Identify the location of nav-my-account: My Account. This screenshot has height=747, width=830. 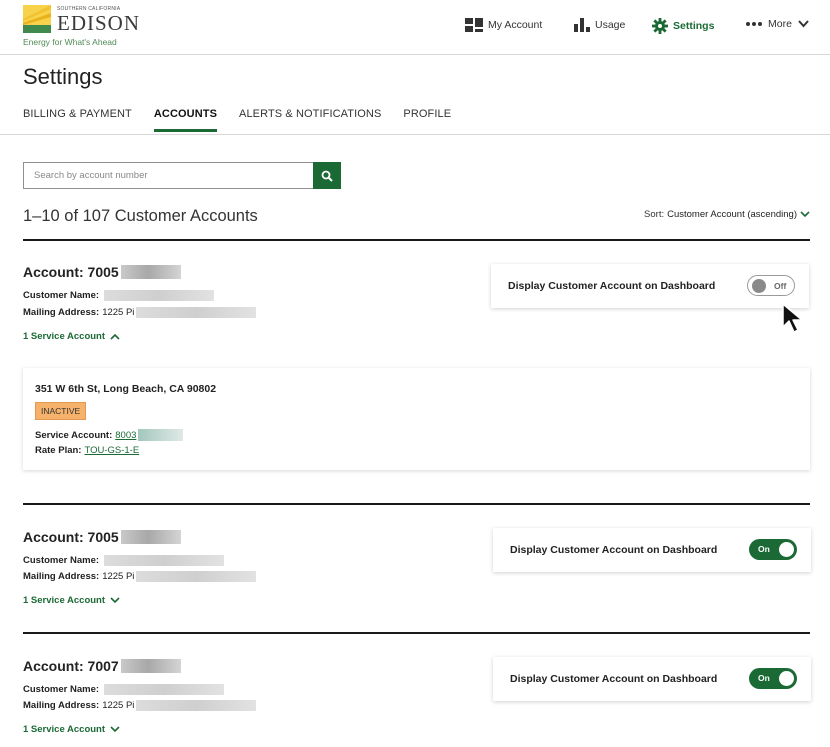
(503, 25).